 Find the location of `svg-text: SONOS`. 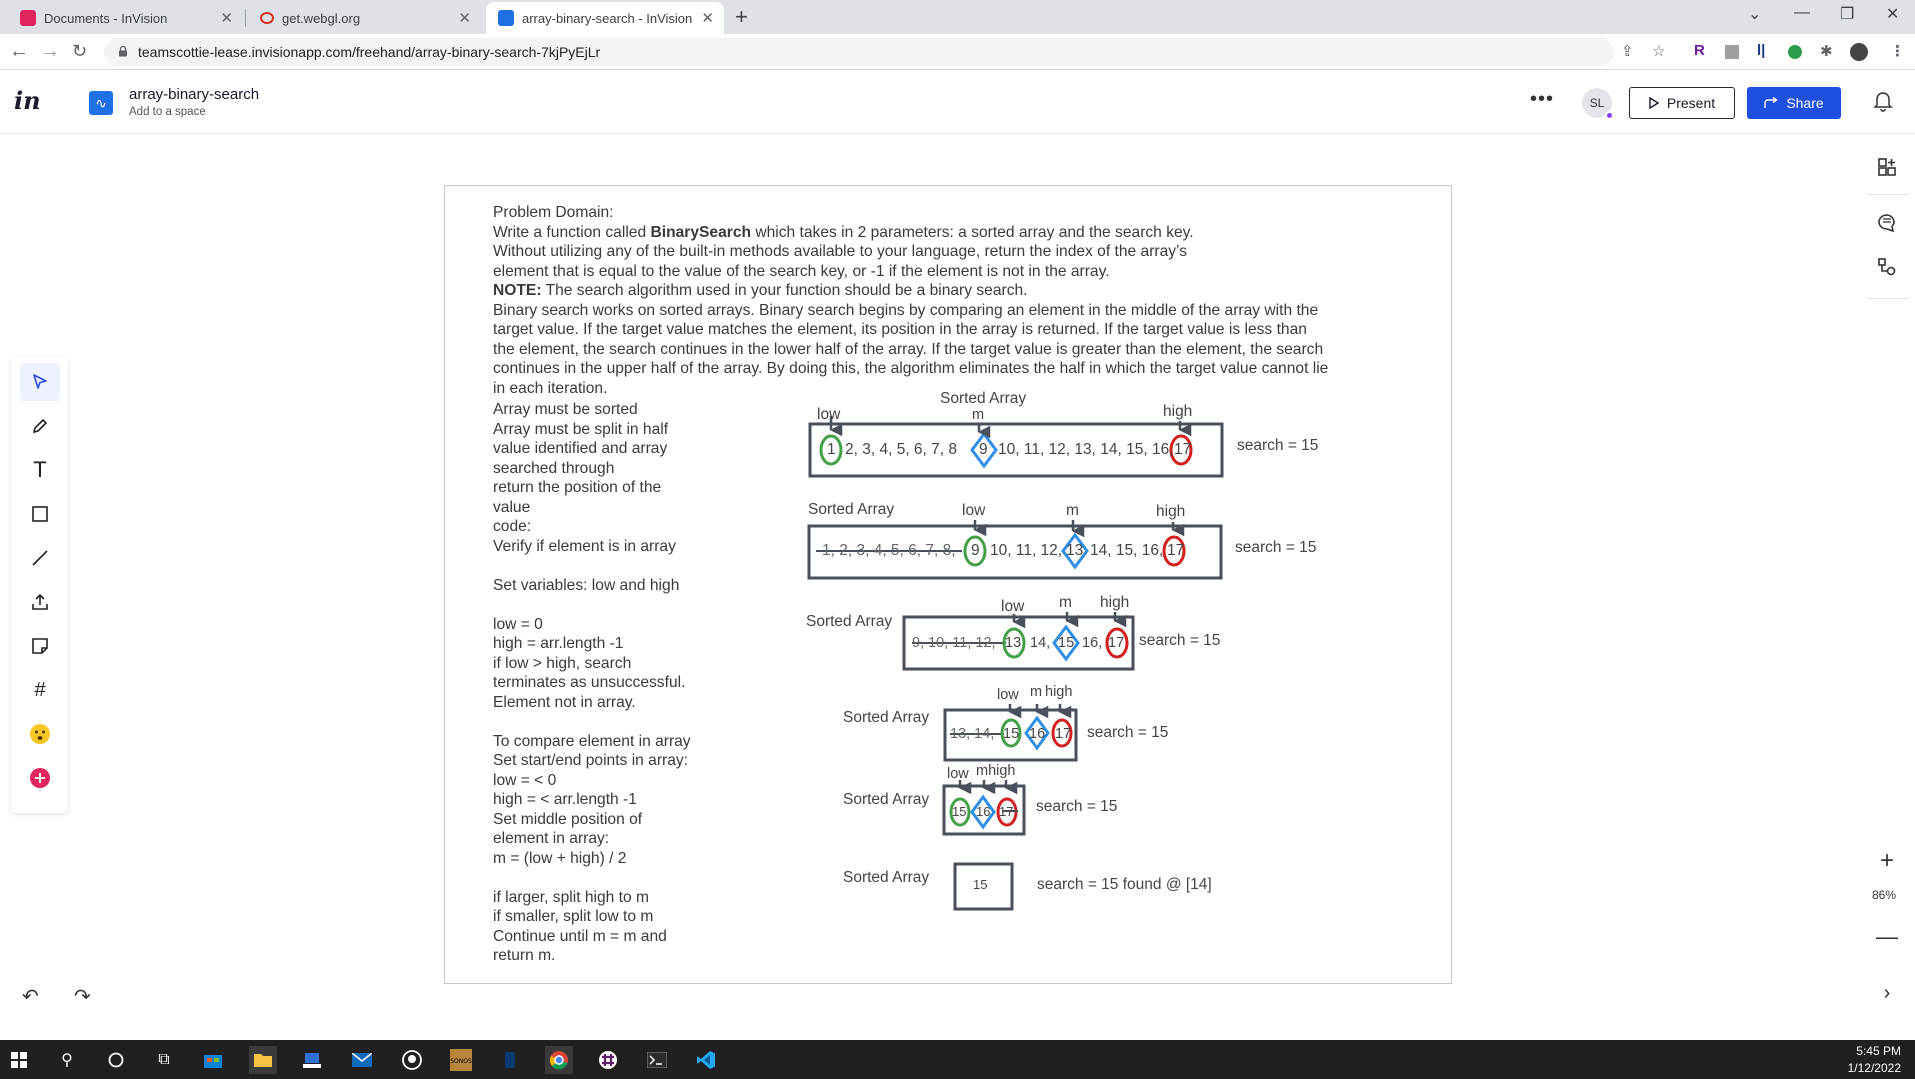

svg-text: SONOS is located at coordinates (461, 1061).